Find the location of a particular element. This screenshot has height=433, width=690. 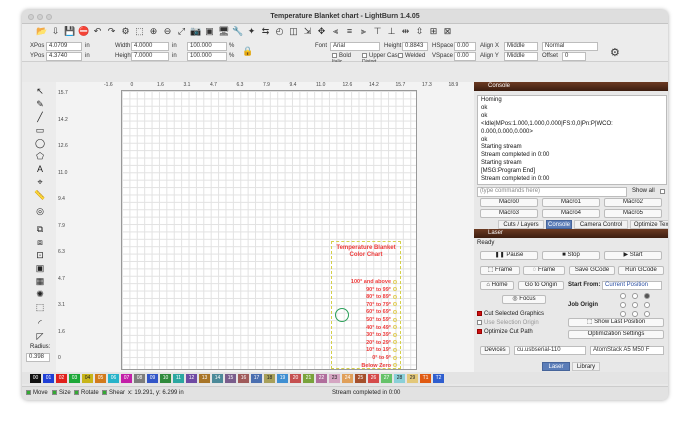

font-height-field: 0.8843 is located at coordinates (415, 46).